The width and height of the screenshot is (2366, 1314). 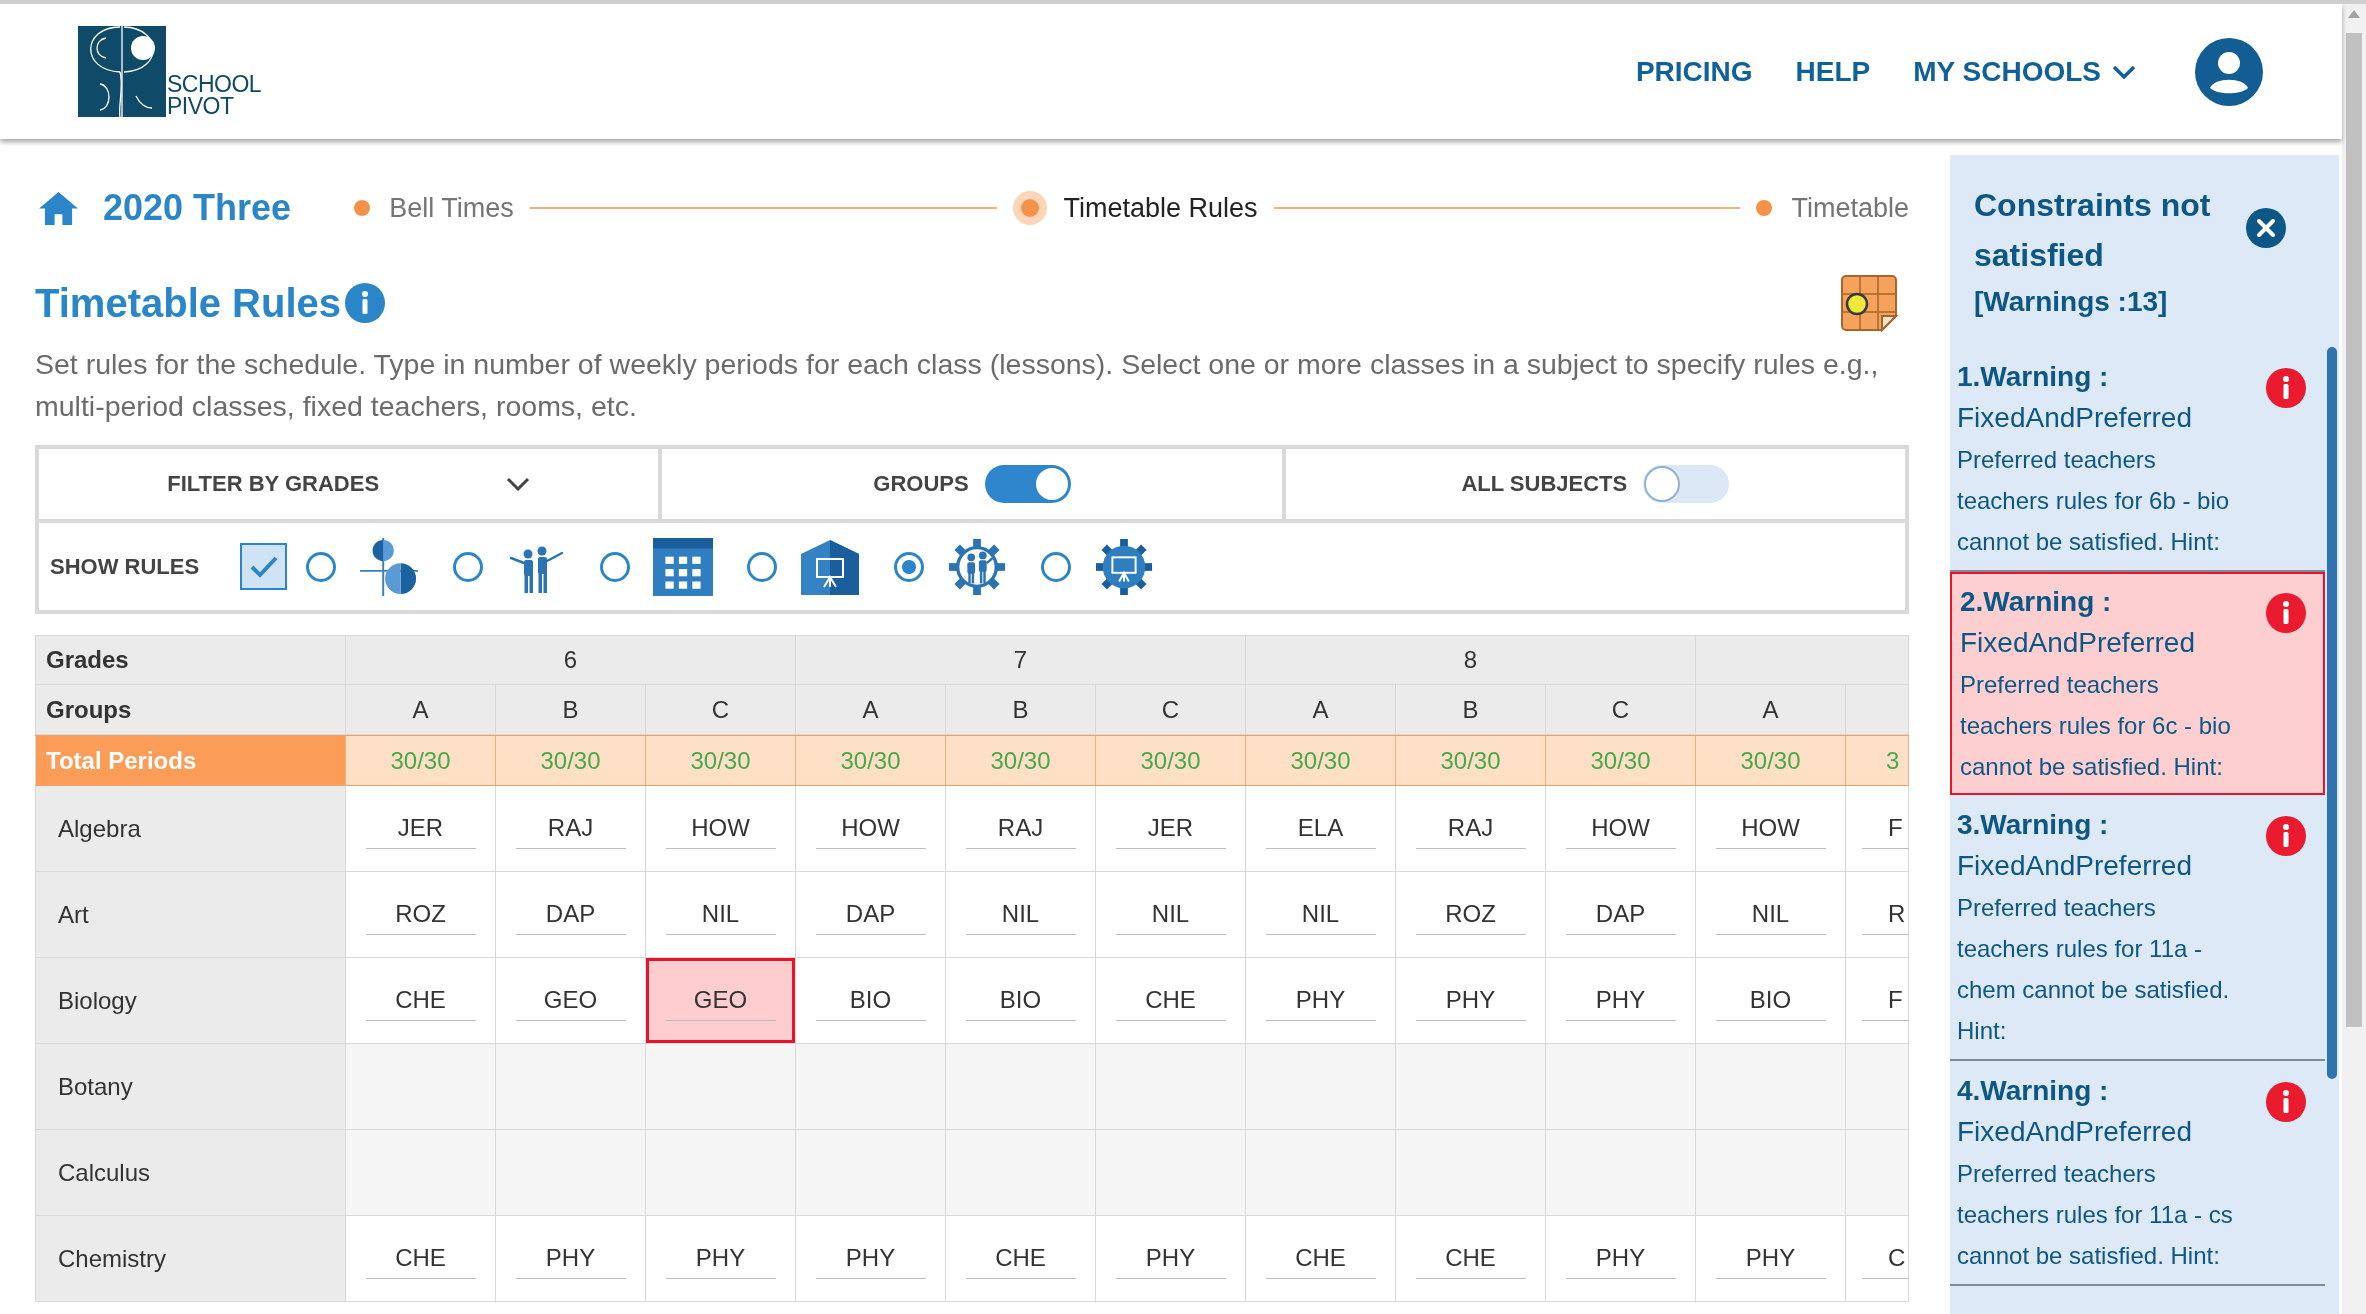 I want to click on cell-input: F, so click(x=1885, y=828).